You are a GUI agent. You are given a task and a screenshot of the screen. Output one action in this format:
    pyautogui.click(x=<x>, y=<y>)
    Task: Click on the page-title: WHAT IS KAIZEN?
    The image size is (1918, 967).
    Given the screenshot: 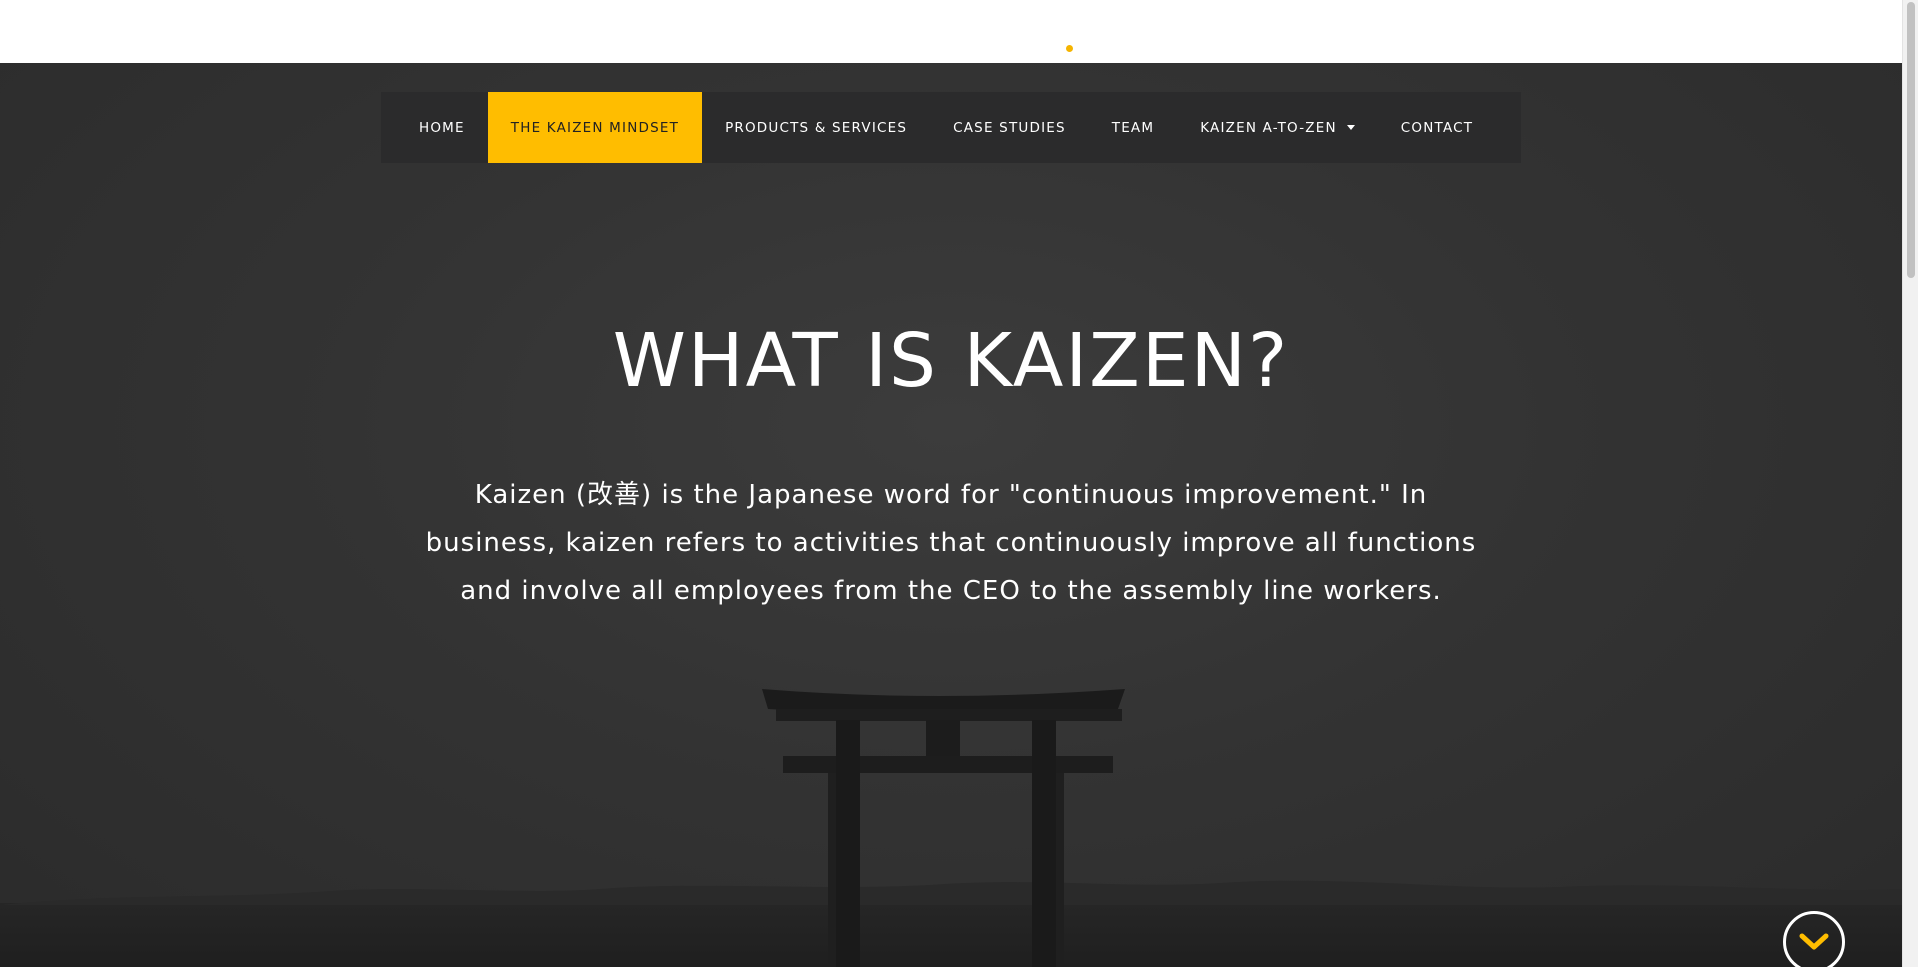 What is the action you would take?
    pyautogui.click(x=951, y=361)
    